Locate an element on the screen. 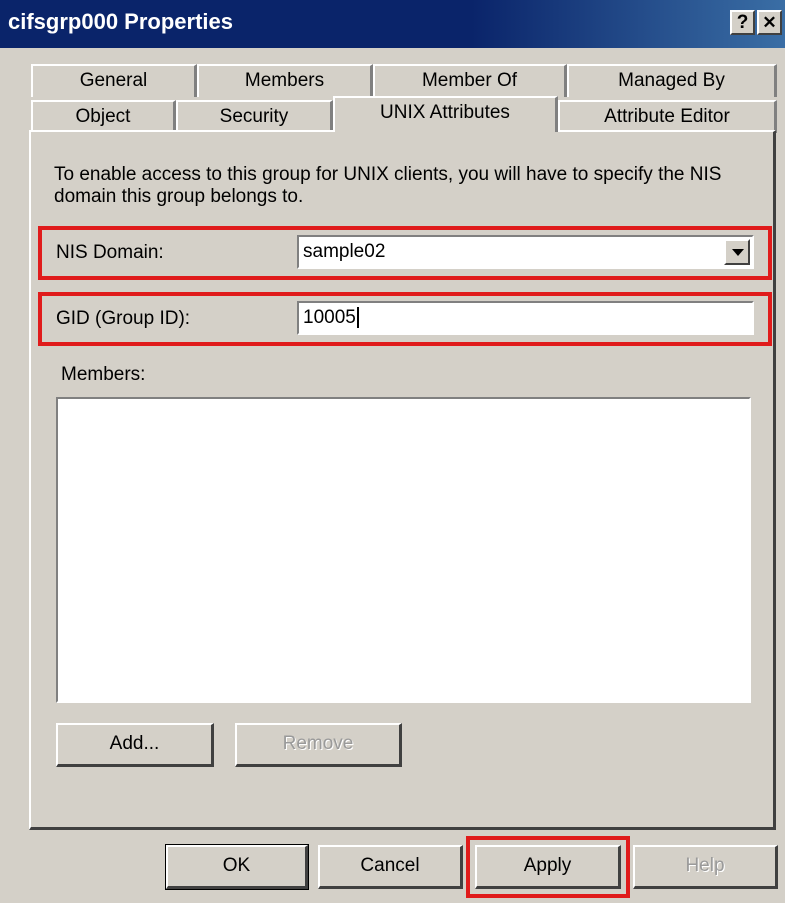  remove-button: Remove is located at coordinates (318, 745).